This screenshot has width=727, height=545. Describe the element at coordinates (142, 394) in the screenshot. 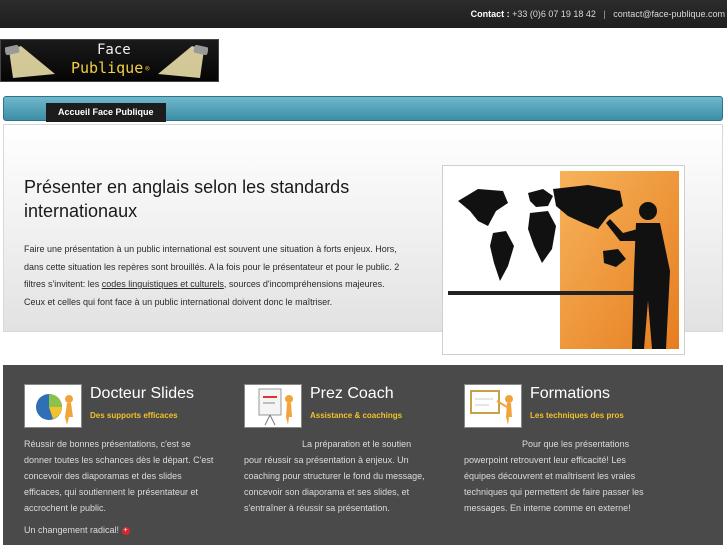

I see `service-title: Docteur Slides` at that location.